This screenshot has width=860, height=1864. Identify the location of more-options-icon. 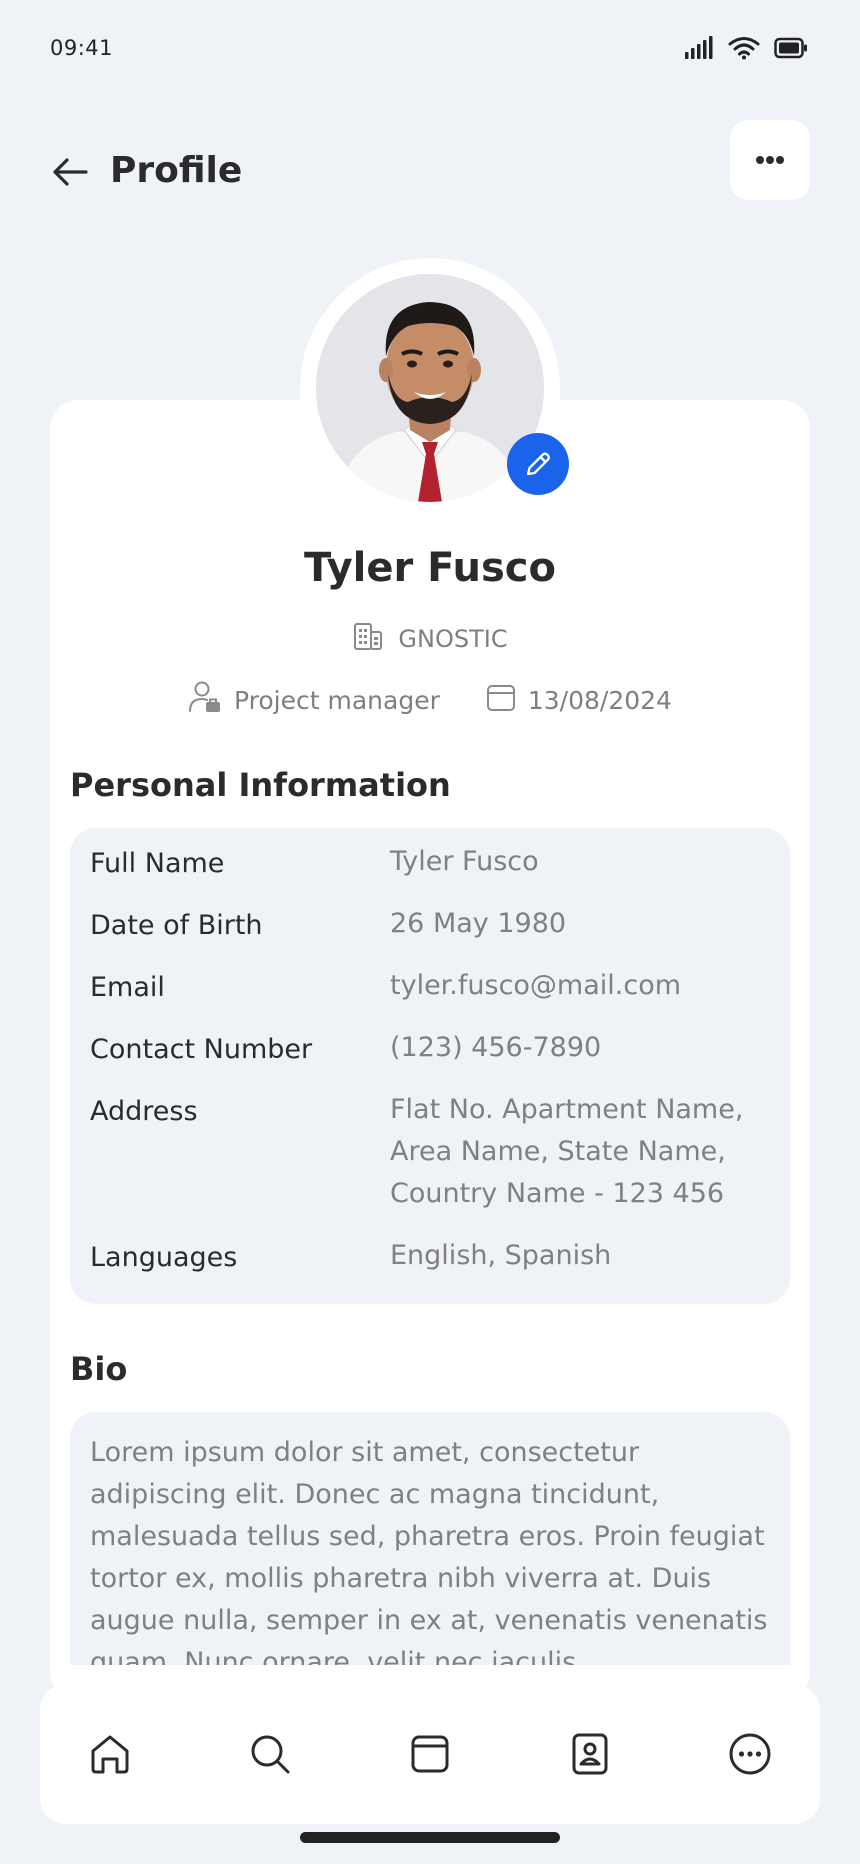
(750, 1754).